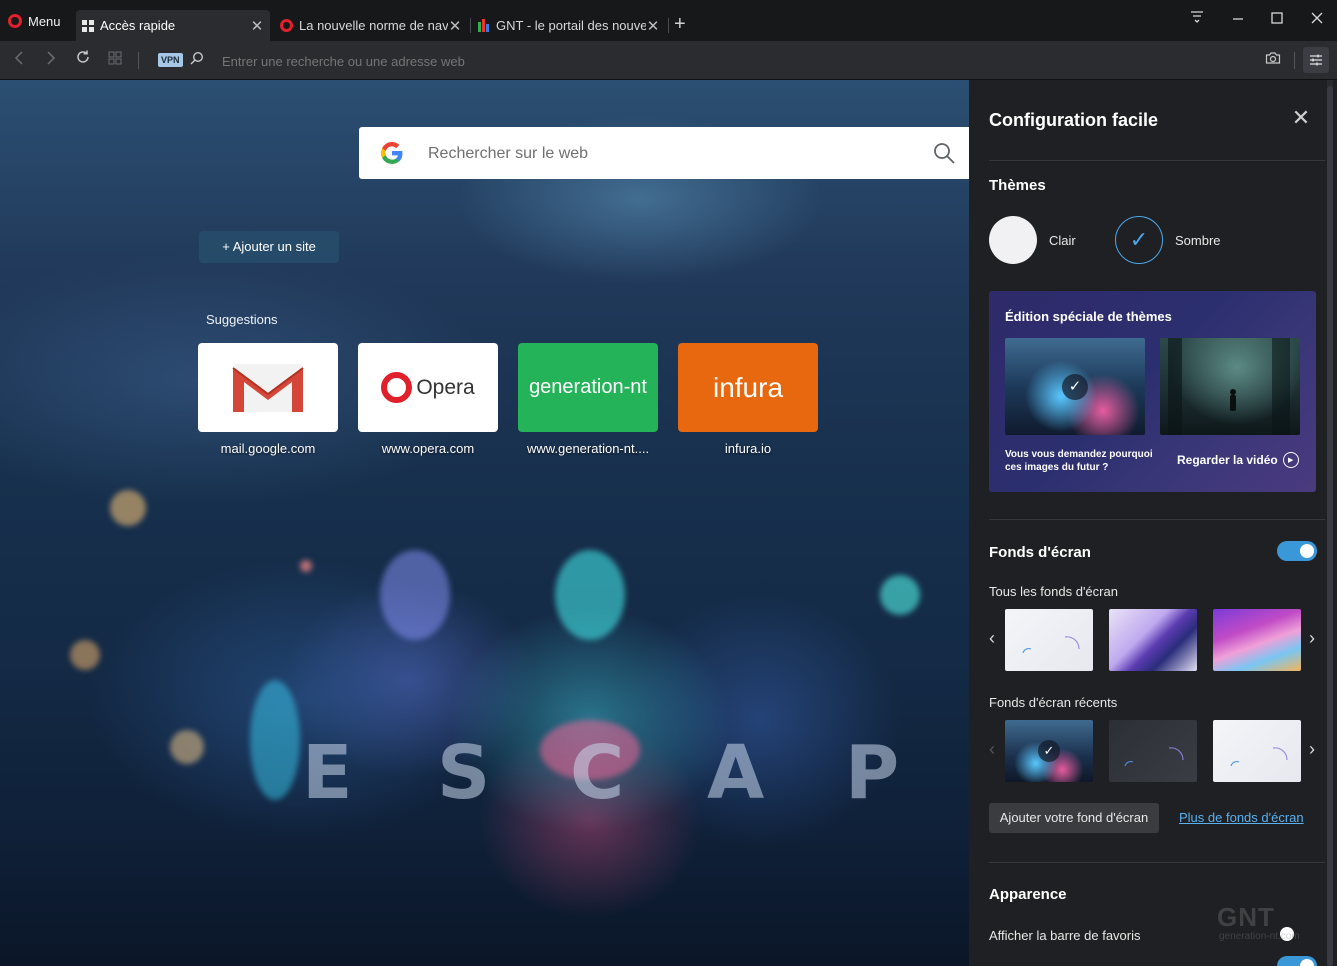  What do you see at coordinates (1153, 640) in the screenshot?
I see `wallpaper-thumb-purple-wave` at bounding box center [1153, 640].